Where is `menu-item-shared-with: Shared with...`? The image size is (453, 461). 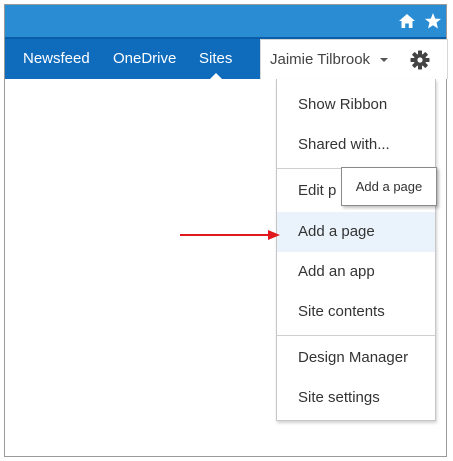 menu-item-shared-with: Shared with... is located at coordinates (356, 145).